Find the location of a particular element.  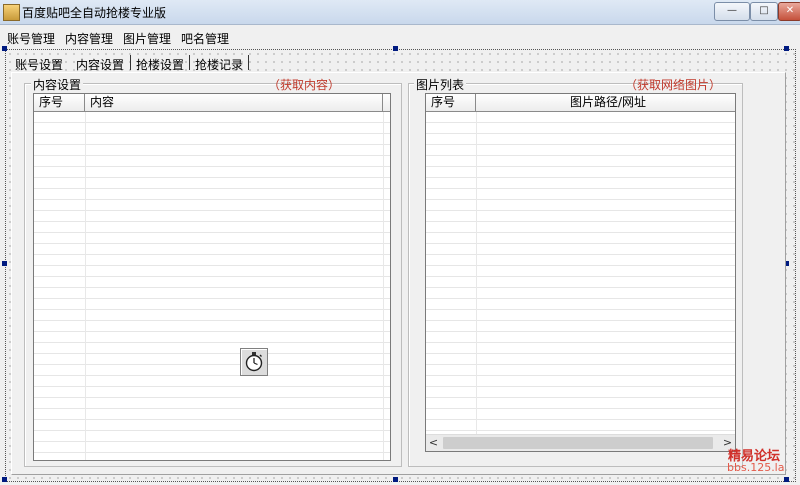

menu-account-management: 账号管理 is located at coordinates (31, 38).